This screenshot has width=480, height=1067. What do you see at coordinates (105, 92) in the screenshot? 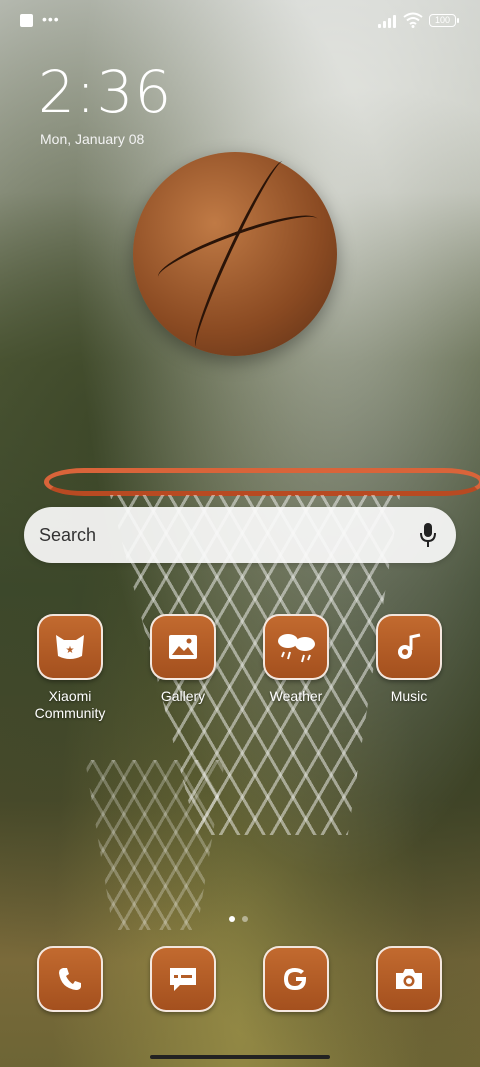
I see `clock-time: 2:36` at bounding box center [105, 92].